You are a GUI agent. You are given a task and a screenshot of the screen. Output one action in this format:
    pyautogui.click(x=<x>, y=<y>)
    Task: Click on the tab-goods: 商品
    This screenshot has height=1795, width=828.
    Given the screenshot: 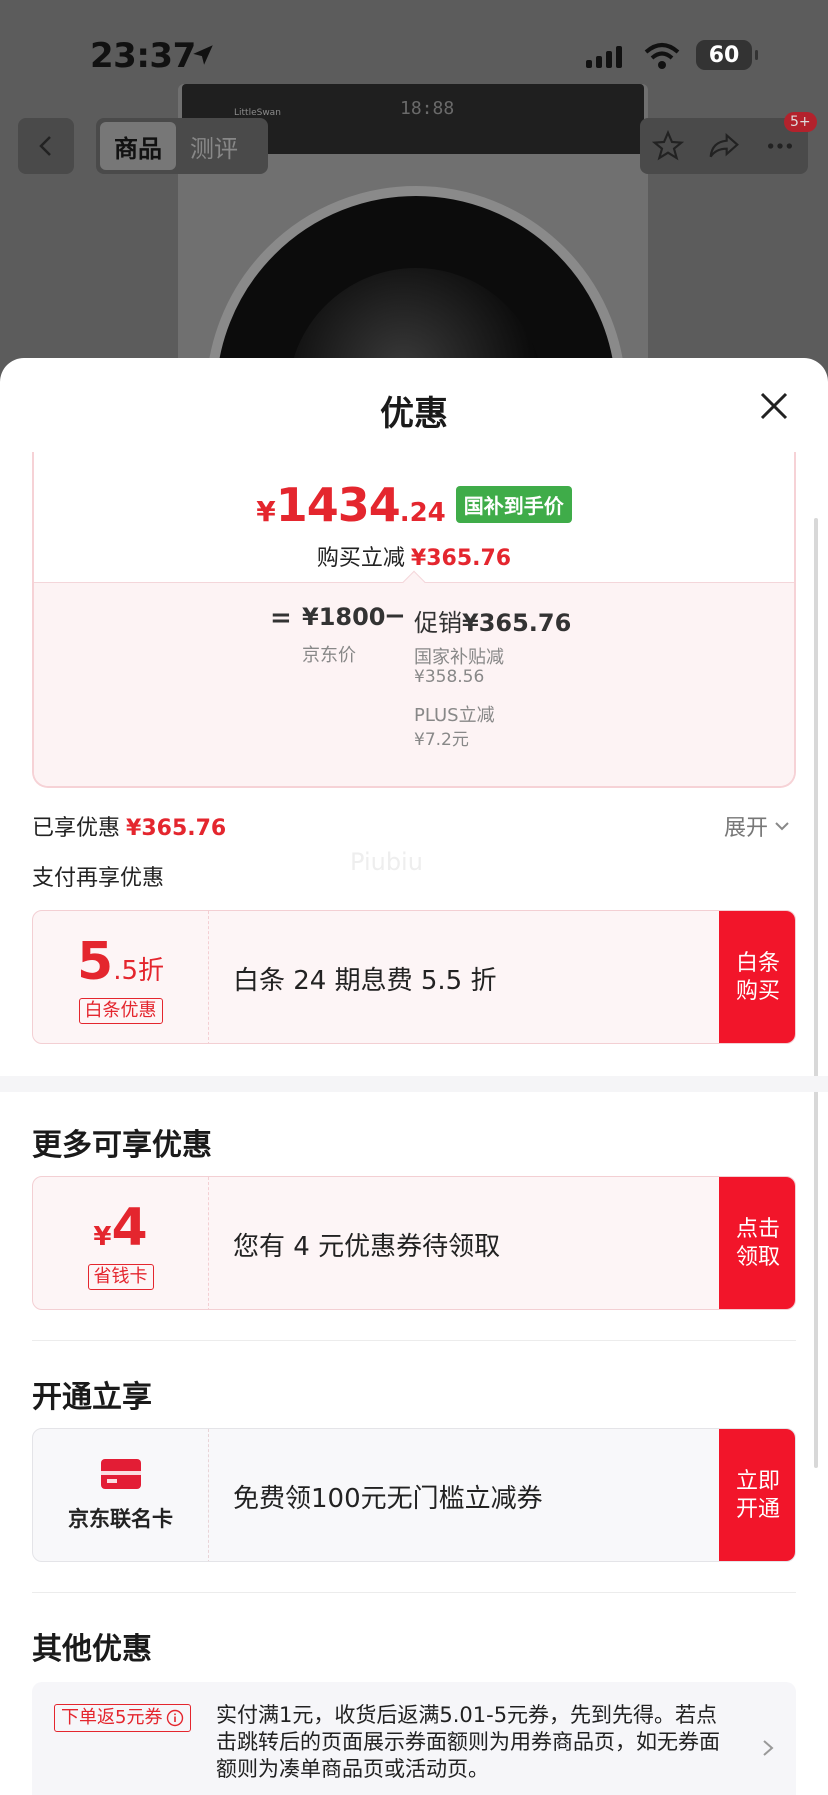 What is the action you would take?
    pyautogui.click(x=138, y=146)
    